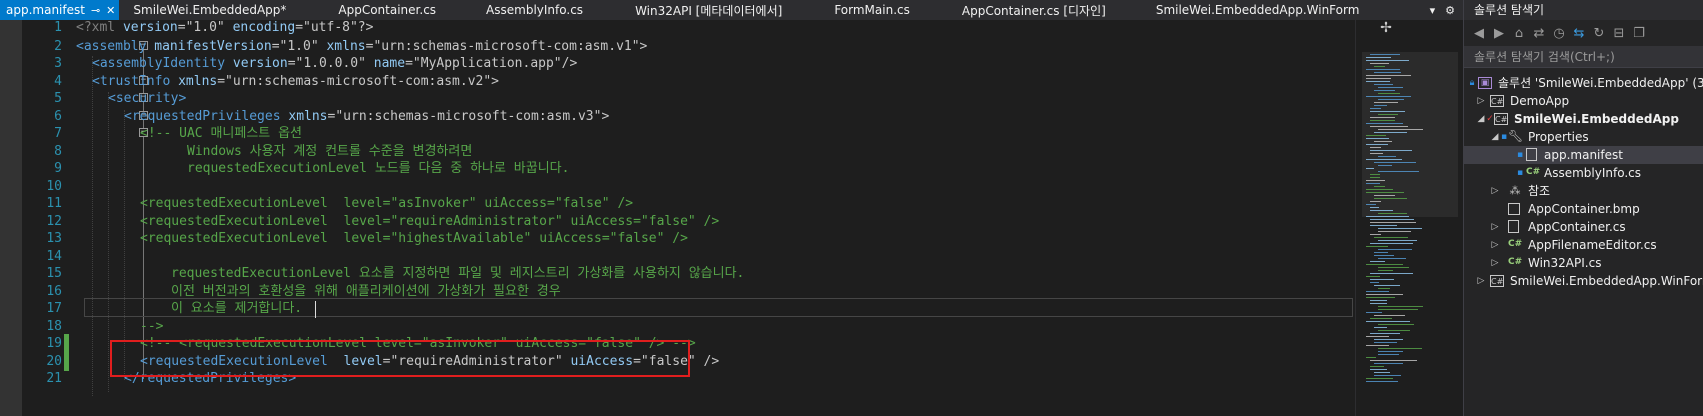 The height and width of the screenshot is (416, 1703). Describe the element at coordinates (1577, 227) in the screenshot. I see `tree-item-label: AppContainer.cs` at that location.